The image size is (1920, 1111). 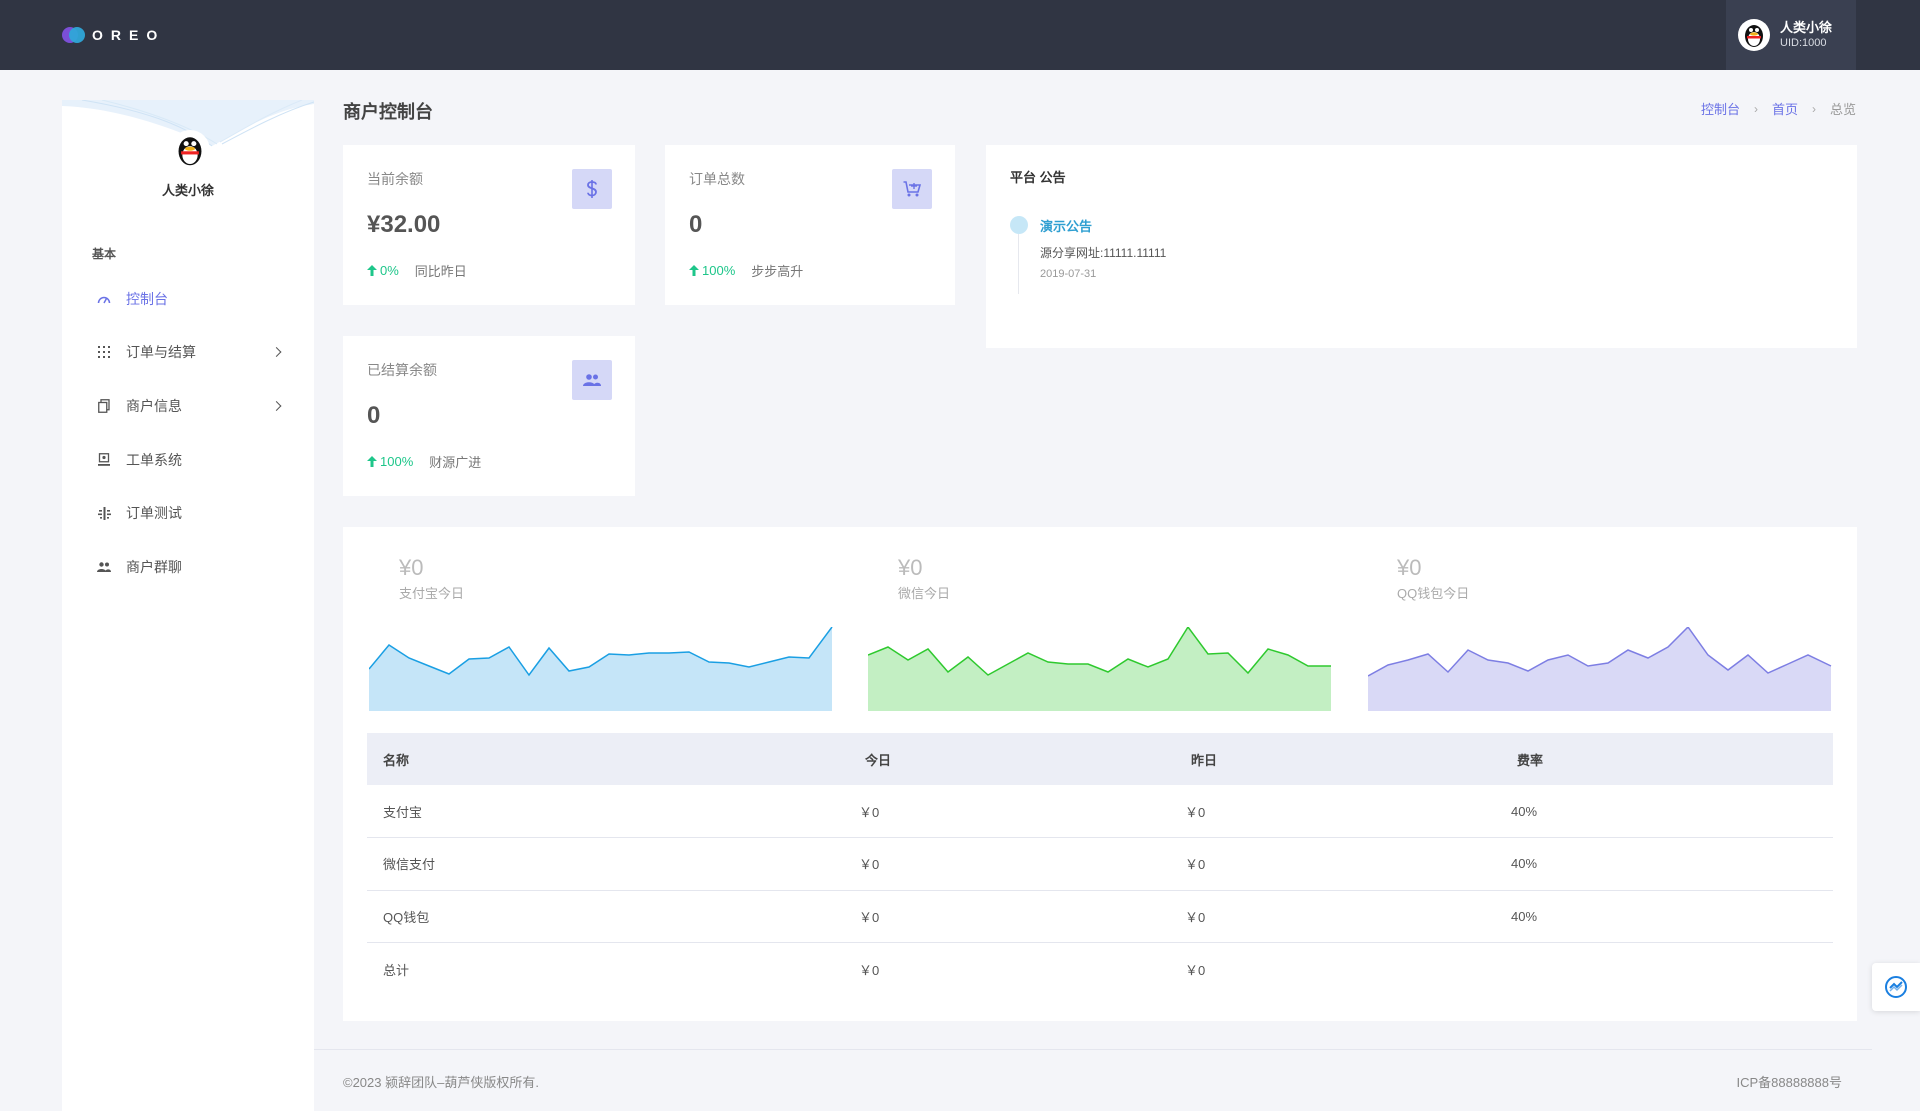 I want to click on notice-item-title: 演示公告, so click(x=1066, y=225).